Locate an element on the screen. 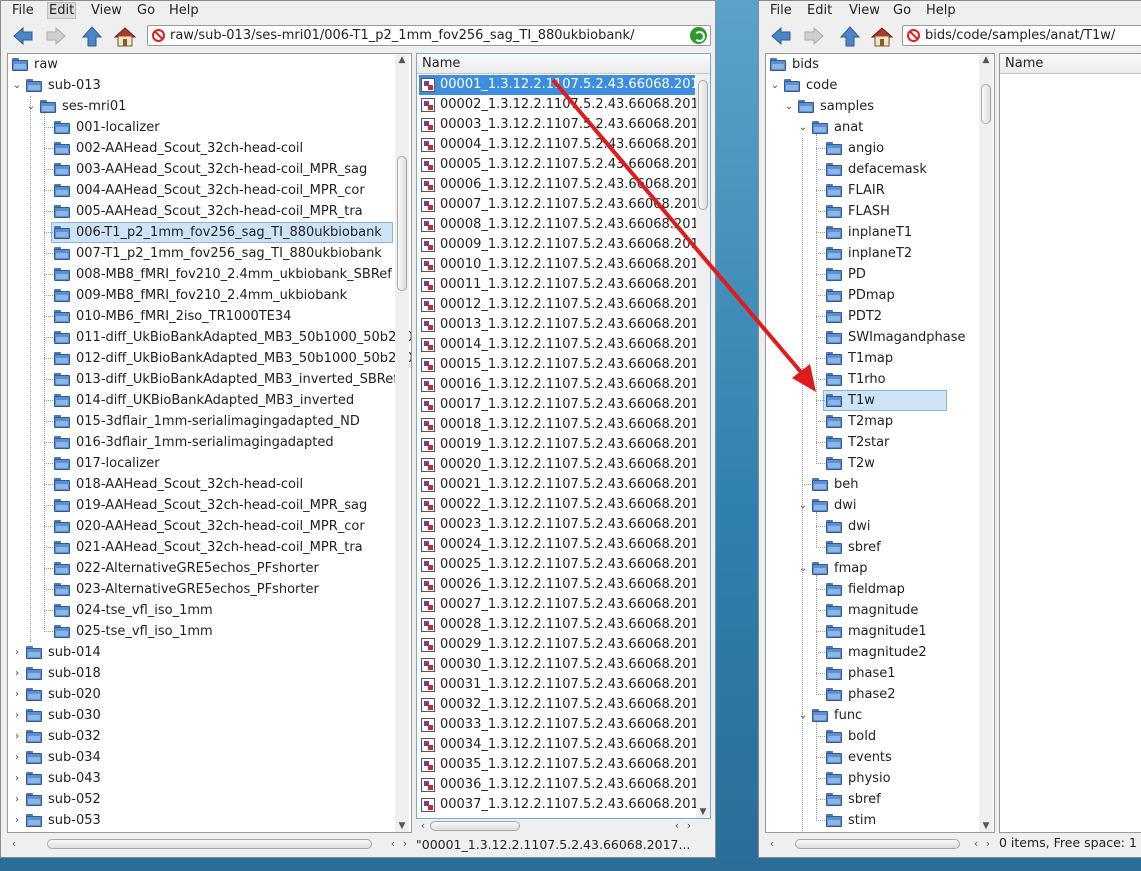 This screenshot has height=871, width=1141. tree-item-series: 003-AAHead_Scout_32ch-head-coil_MPR_sag is located at coordinates (209, 169).